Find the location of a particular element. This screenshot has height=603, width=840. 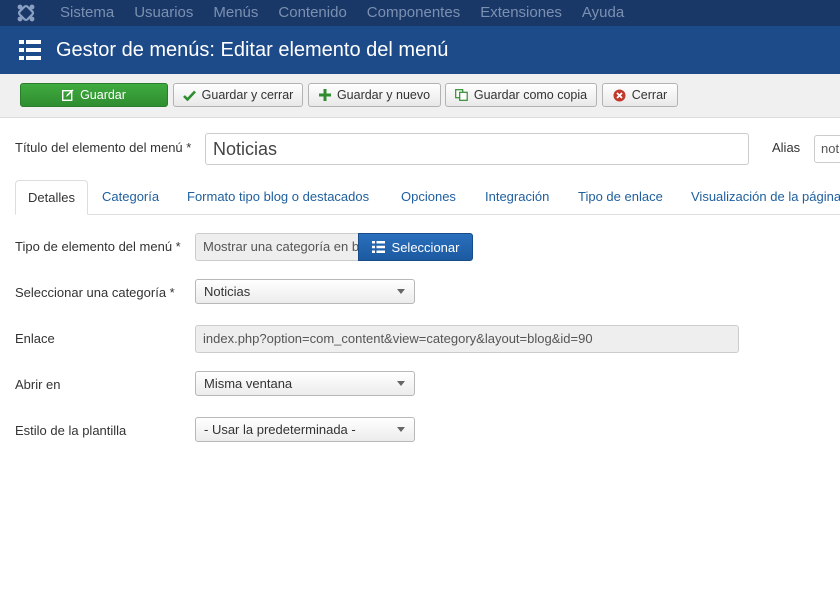

link-label: Enlace is located at coordinates (35, 338).